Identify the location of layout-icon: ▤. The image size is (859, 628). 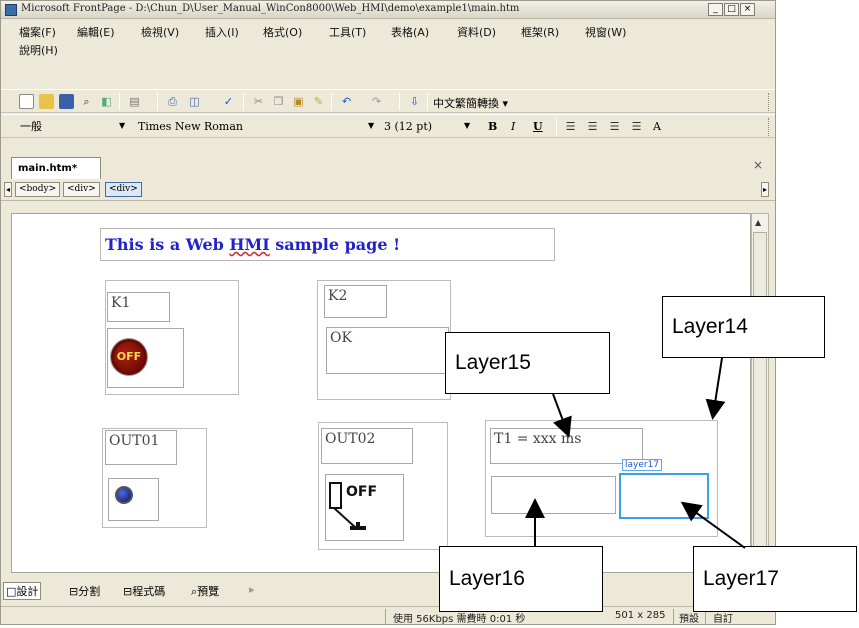
(134, 101).